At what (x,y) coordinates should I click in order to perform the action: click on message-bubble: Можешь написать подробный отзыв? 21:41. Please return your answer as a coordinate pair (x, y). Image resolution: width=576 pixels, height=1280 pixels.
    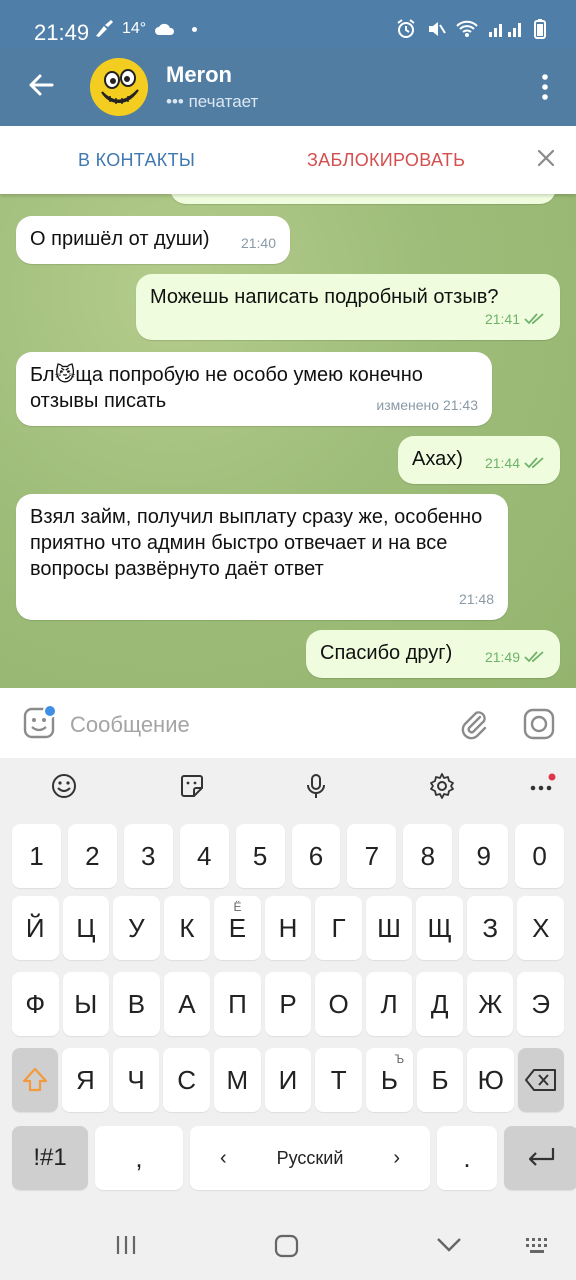
    Looking at the image, I should click on (348, 307).